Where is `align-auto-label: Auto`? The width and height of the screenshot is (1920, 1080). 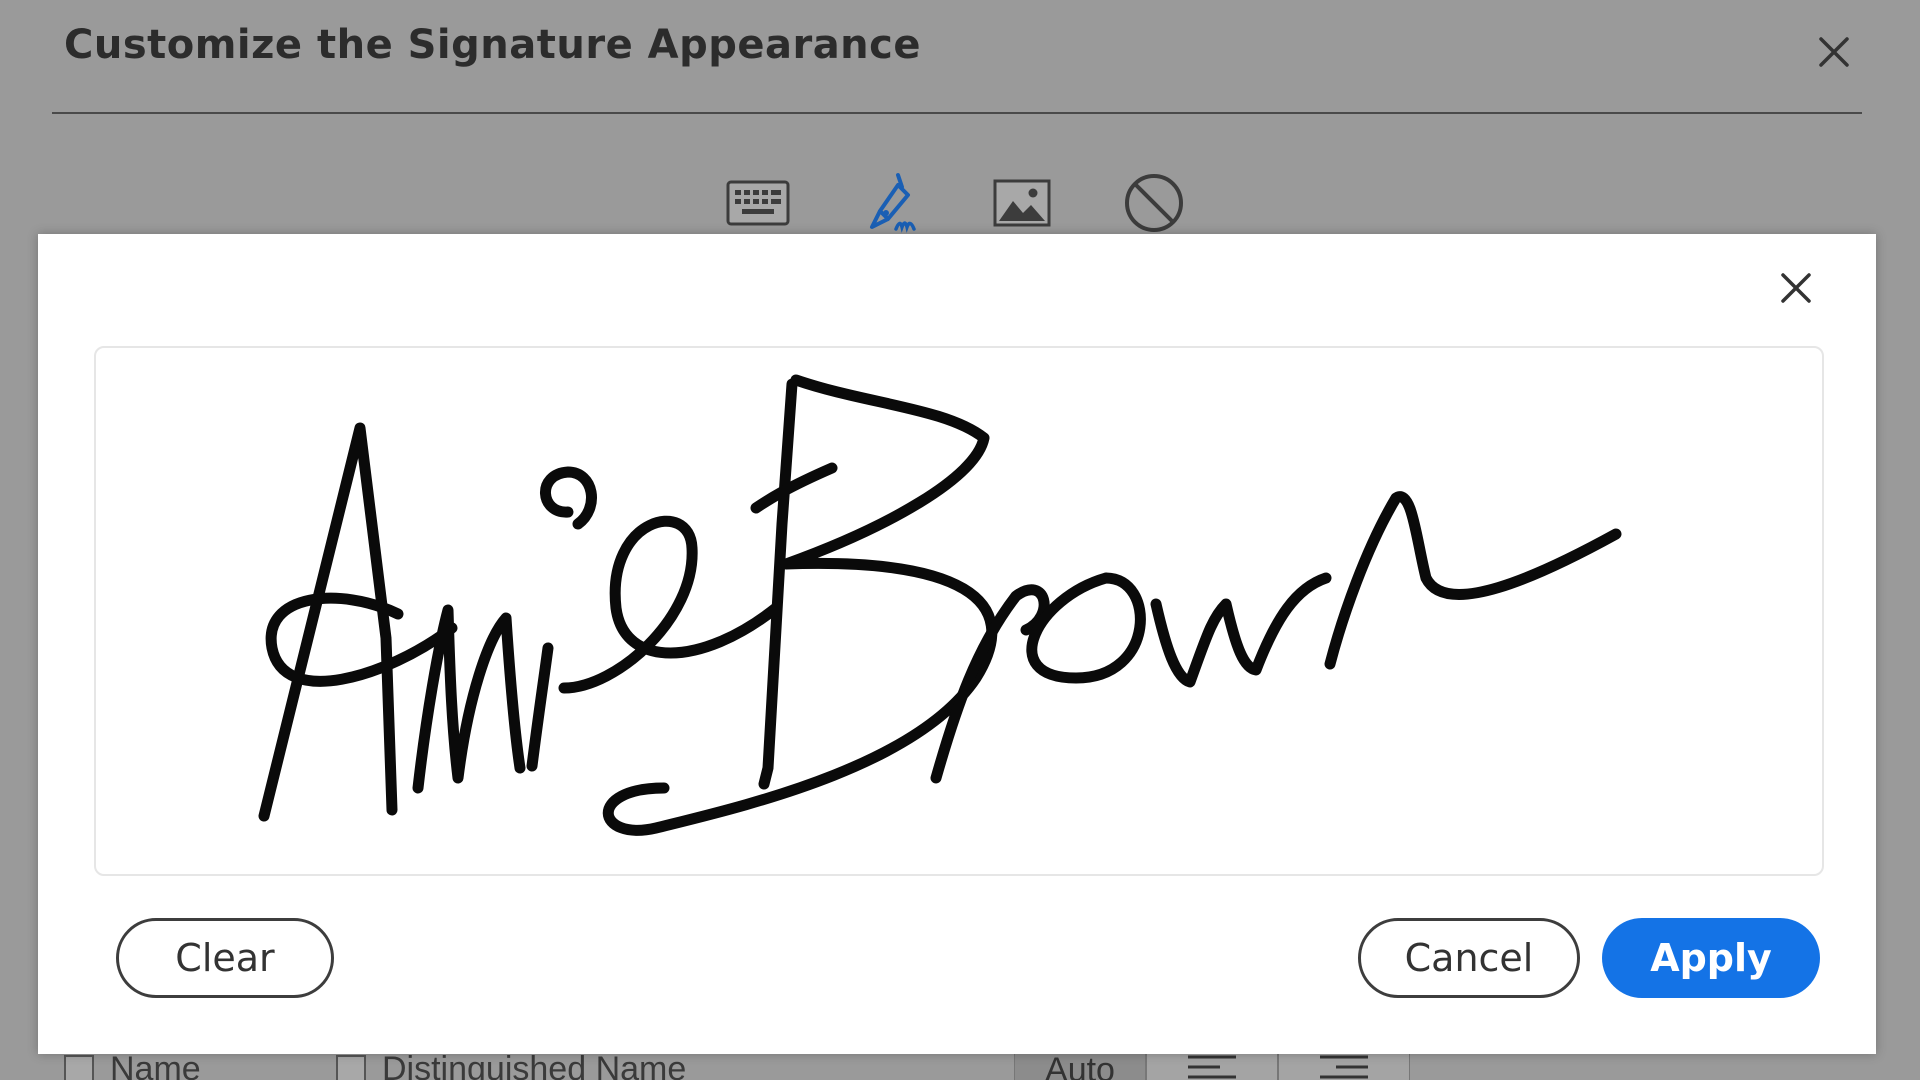
align-auto-label: Auto is located at coordinates (1080, 1065).